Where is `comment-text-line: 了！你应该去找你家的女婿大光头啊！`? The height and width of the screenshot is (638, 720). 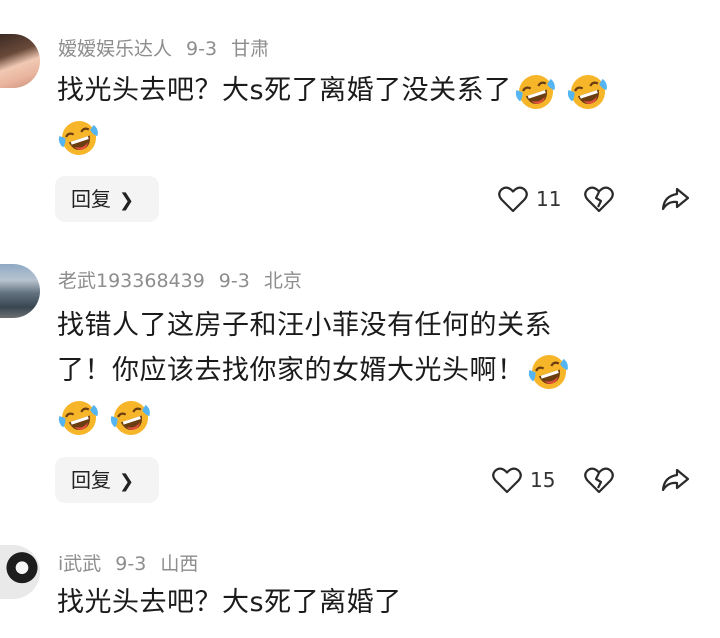 comment-text-line: 了！你应该去找你家的女婿大光头啊！ is located at coordinates (291, 370).